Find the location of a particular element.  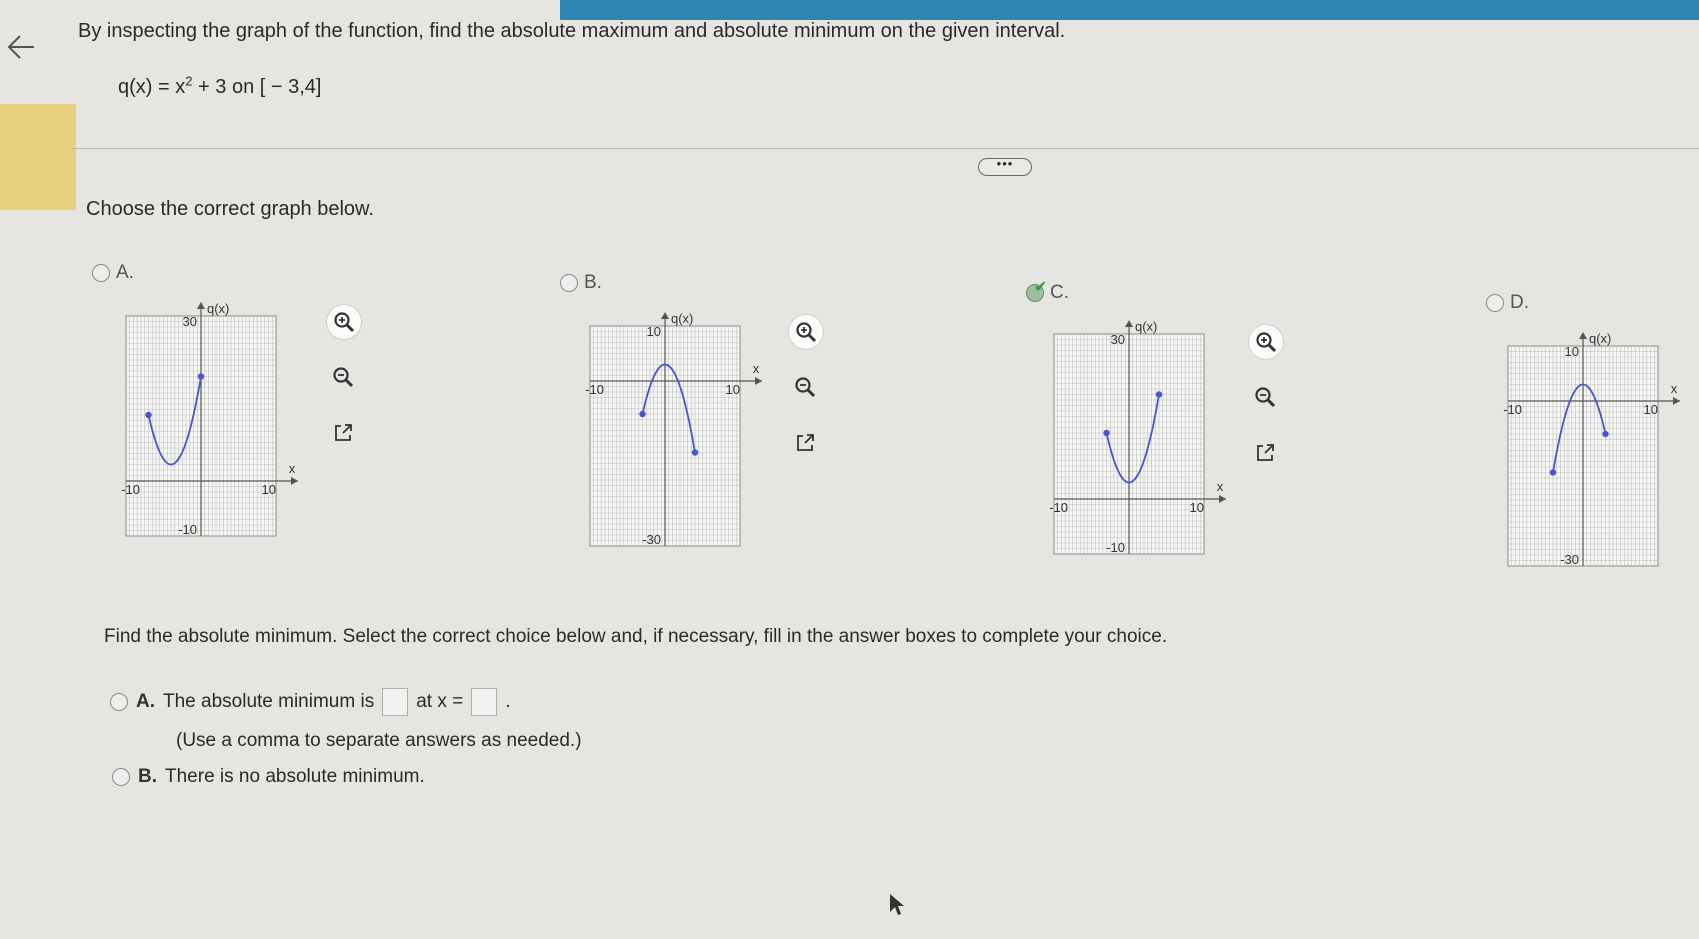

graph-option-a: A. is located at coordinates (113, 273).